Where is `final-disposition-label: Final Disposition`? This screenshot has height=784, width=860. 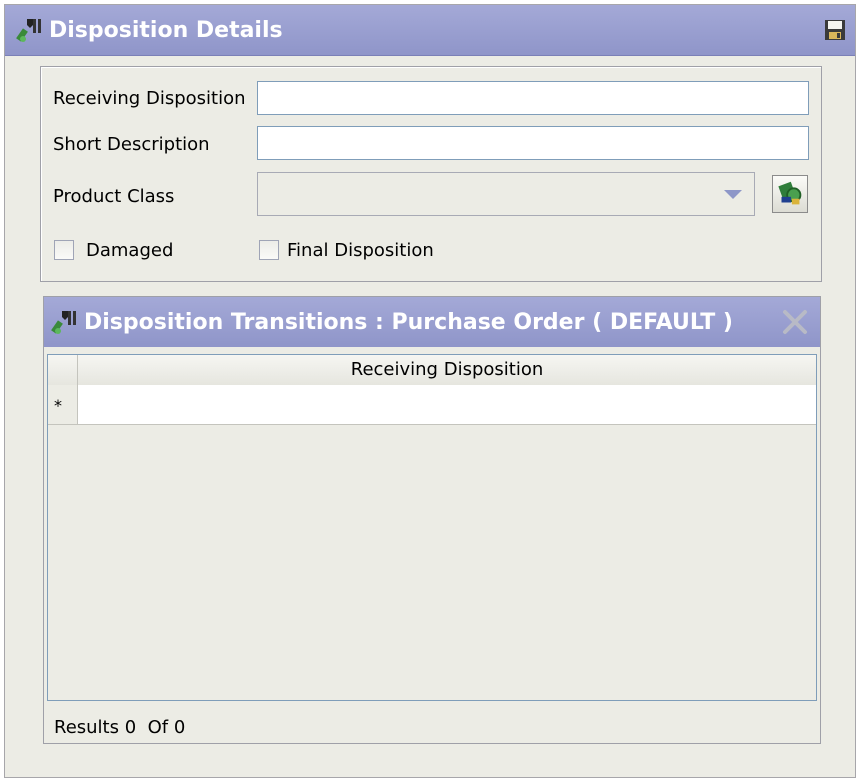
final-disposition-label: Final Disposition is located at coordinates (360, 250).